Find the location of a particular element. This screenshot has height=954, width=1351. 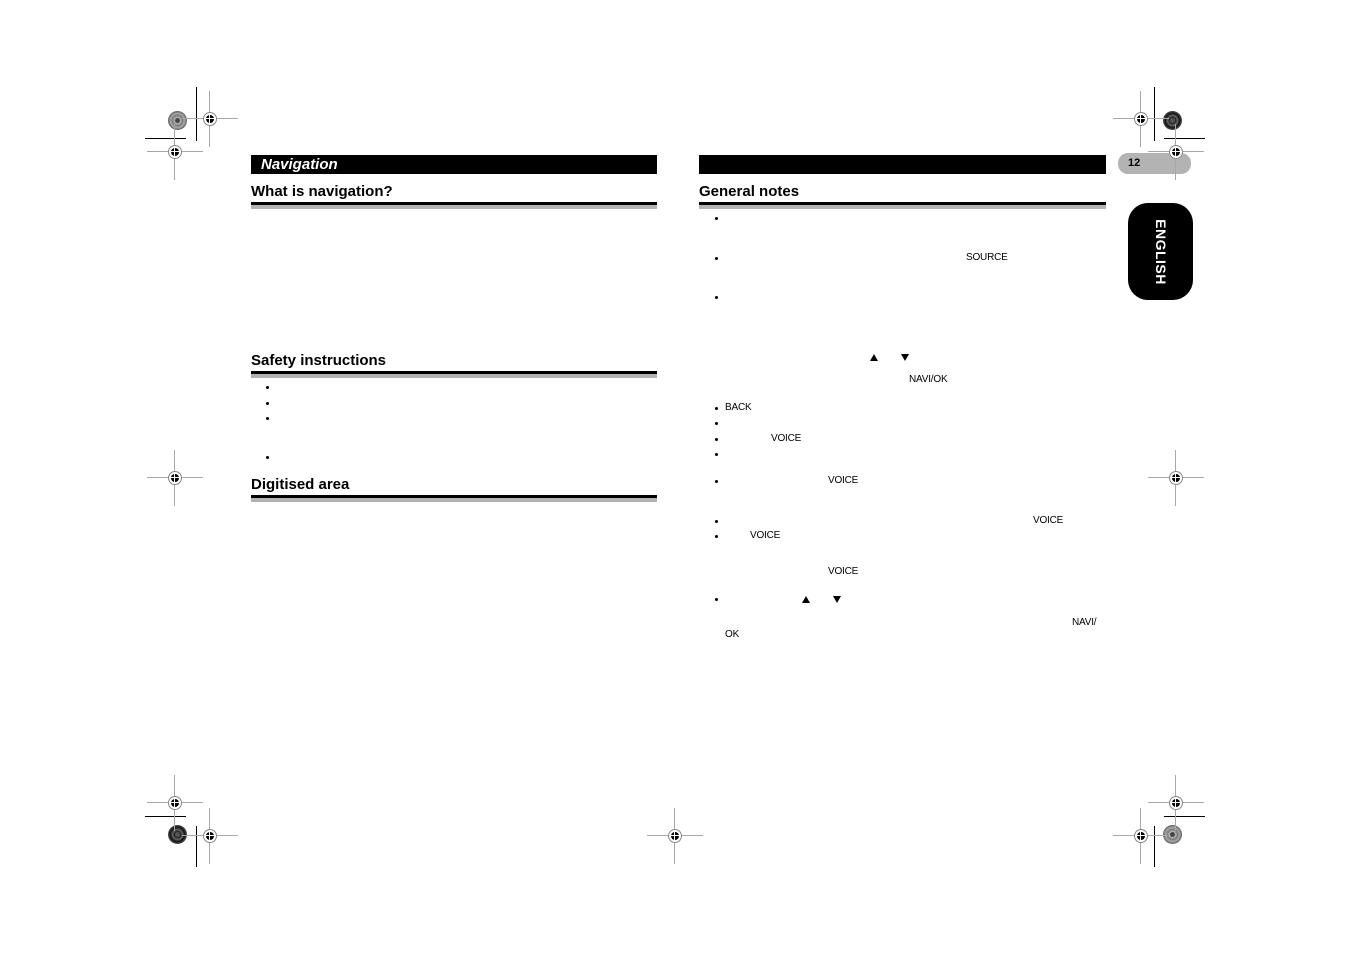

language-label: ENGLISH is located at coordinates (1160, 251).